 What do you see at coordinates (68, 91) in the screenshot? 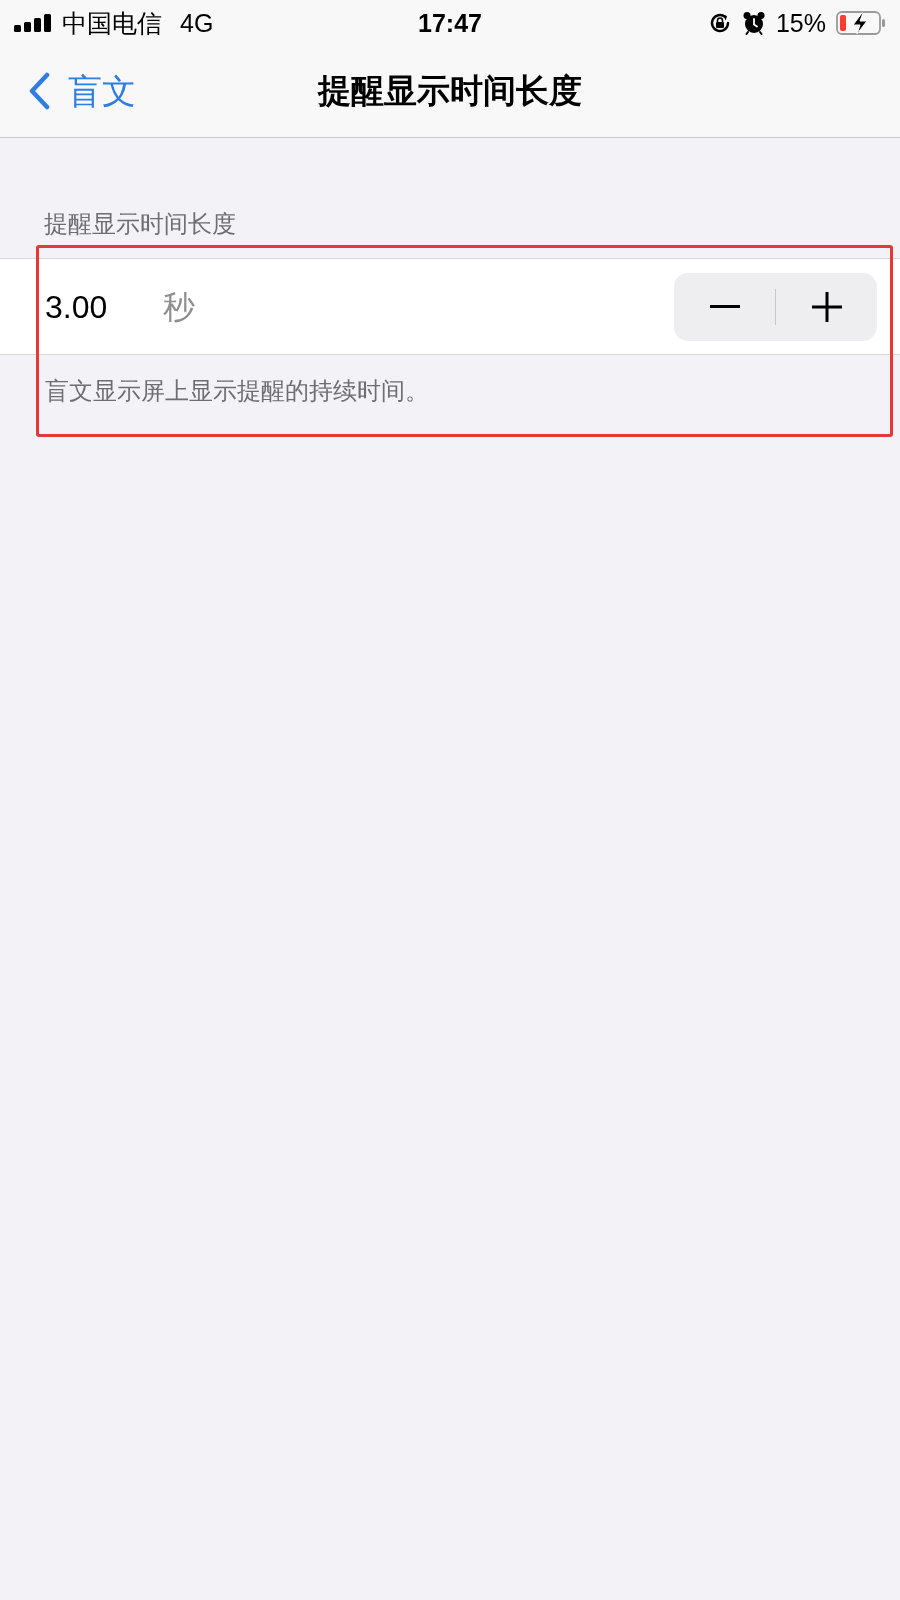
I see `back-button: 盲文` at bounding box center [68, 91].